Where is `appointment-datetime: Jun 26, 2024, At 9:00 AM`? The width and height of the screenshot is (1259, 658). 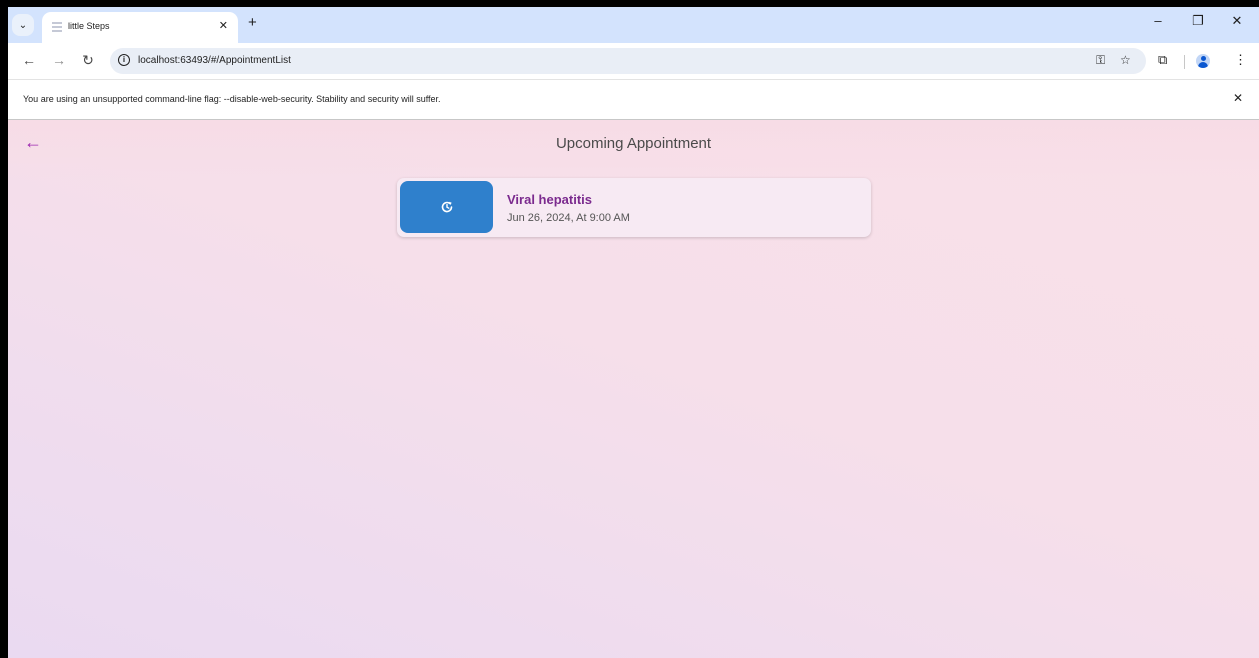 appointment-datetime: Jun 26, 2024, At 9:00 AM is located at coordinates (568, 218).